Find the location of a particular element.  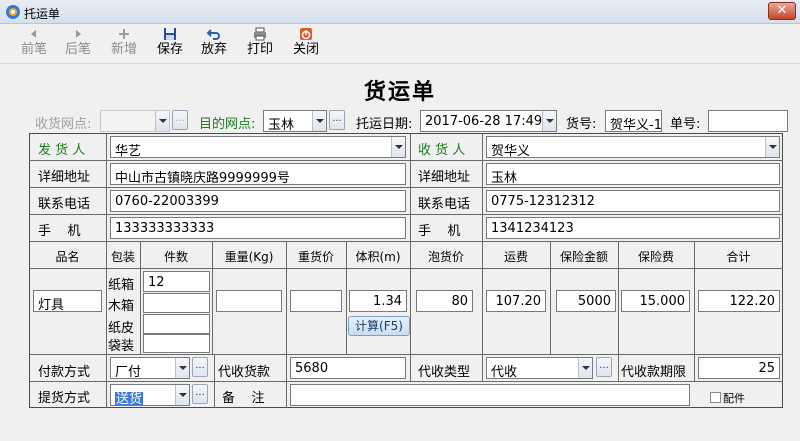

cod-input: 5680 is located at coordinates (348, 368).